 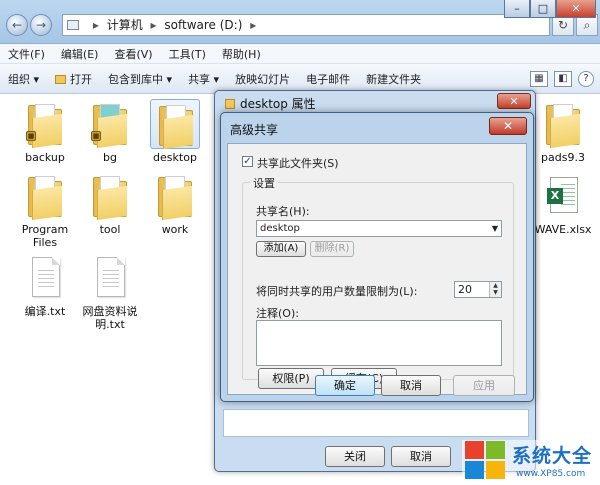 What do you see at coordinates (262, 79) in the screenshot?
I see `slideshow-button: 放映幻灯片` at bounding box center [262, 79].